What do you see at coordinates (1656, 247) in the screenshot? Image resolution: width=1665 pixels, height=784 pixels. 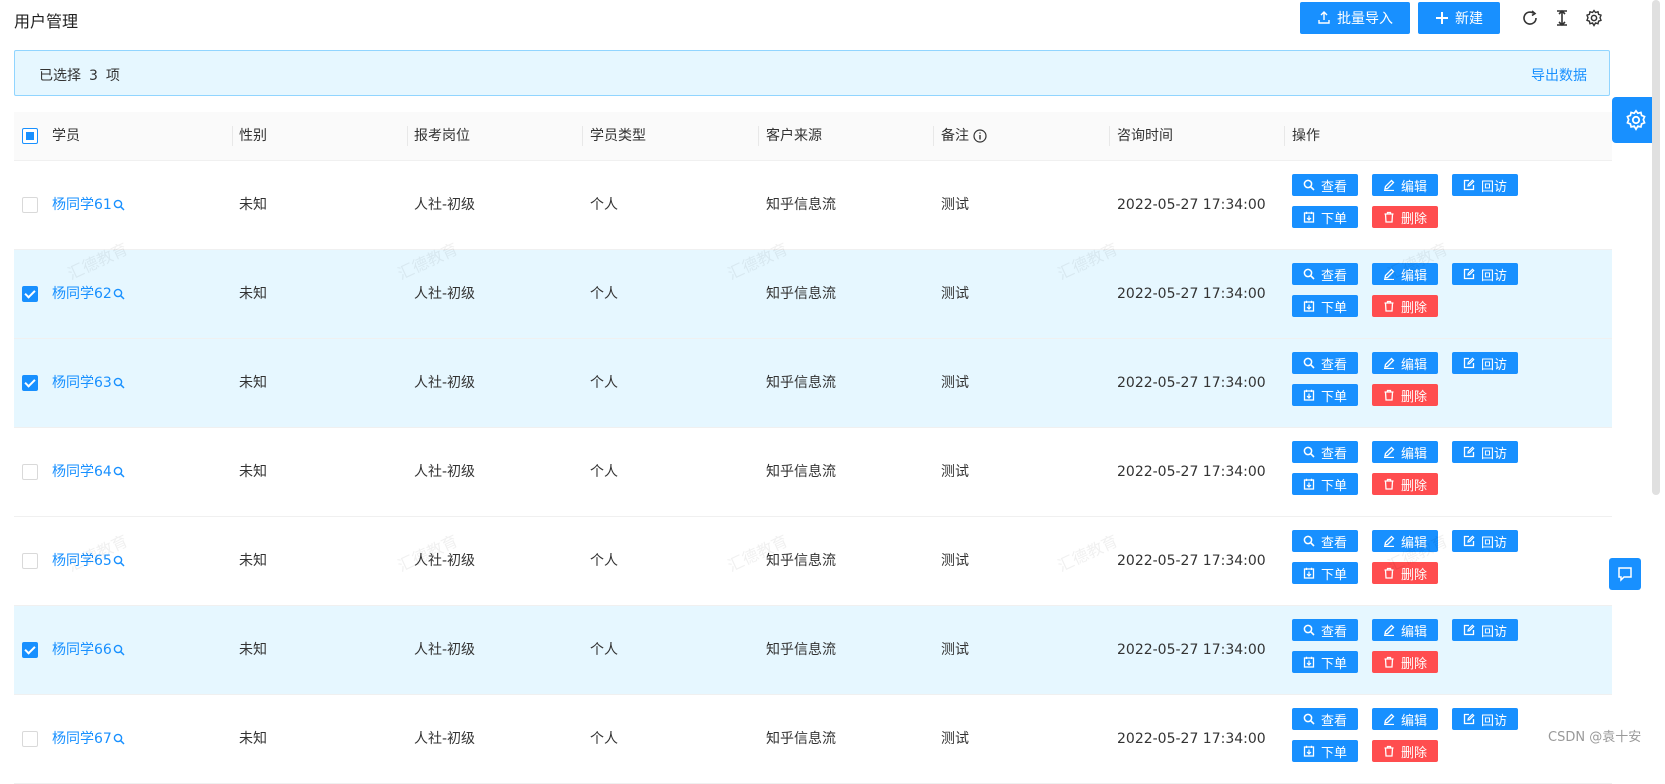 I see `vertical-scrollbar` at bounding box center [1656, 247].